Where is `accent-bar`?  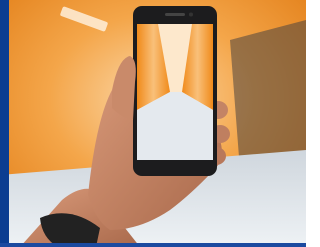
accent-bar is located at coordinates (4, 123).